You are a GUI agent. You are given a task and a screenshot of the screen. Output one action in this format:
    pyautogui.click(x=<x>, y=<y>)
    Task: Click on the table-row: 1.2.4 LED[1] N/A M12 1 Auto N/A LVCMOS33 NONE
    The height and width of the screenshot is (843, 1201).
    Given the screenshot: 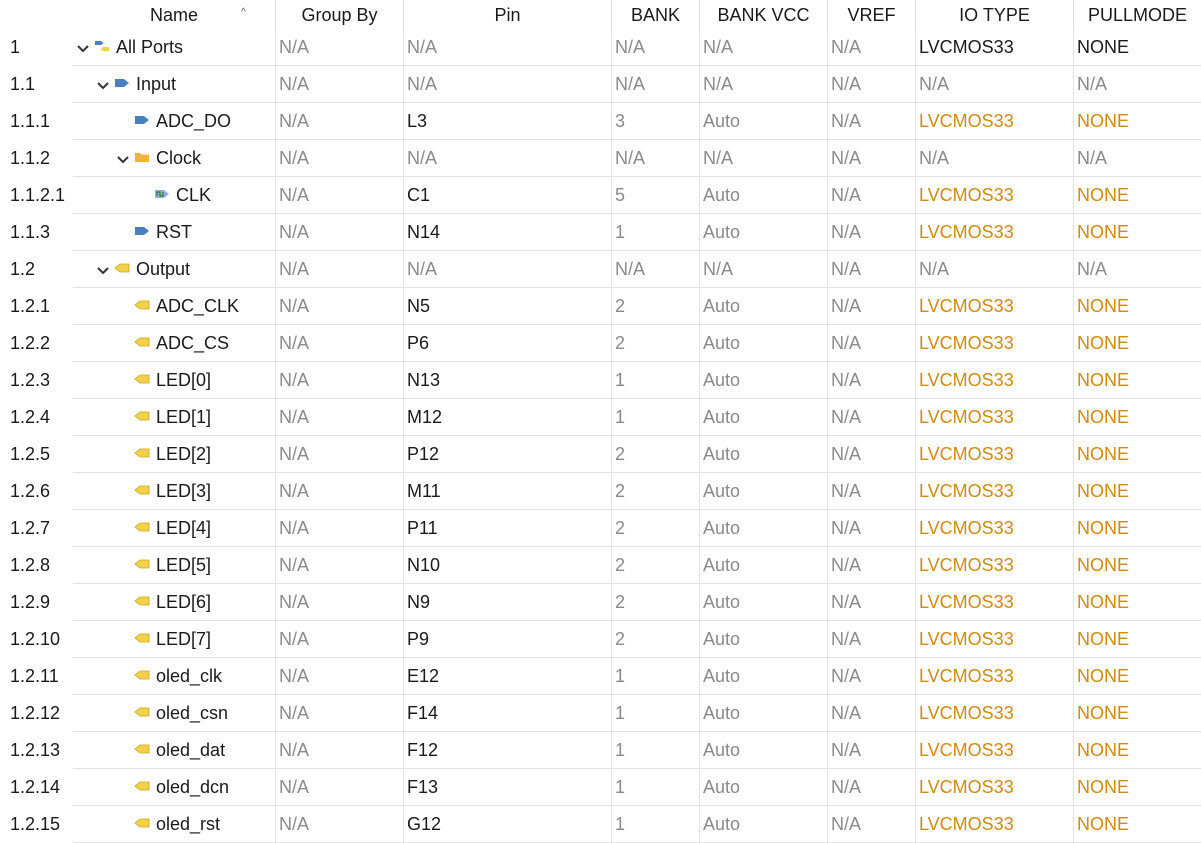 What is the action you would take?
    pyautogui.click(x=600, y=417)
    